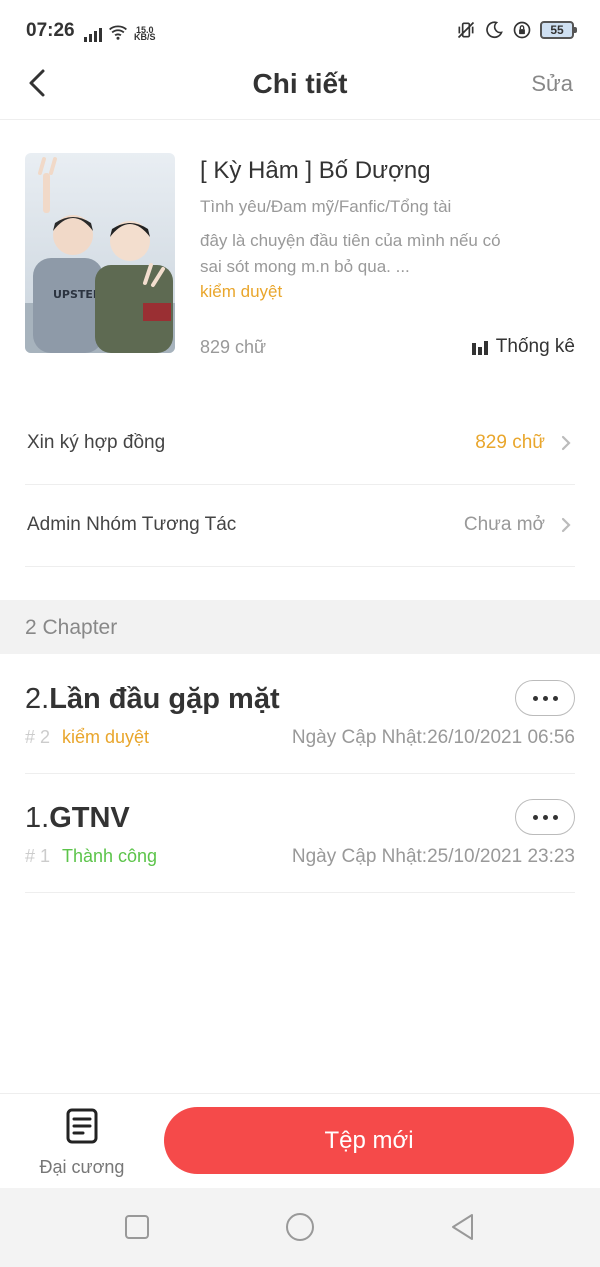 Image resolution: width=600 pixels, height=1267 pixels. I want to click on row-label: Xin ký hợp đồng, so click(96, 442).